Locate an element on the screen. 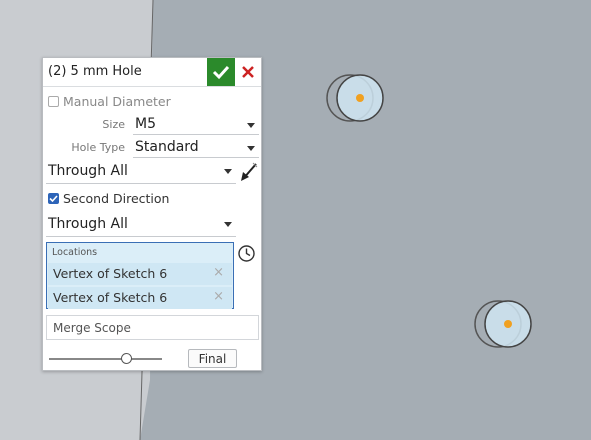 The width and height of the screenshot is (591, 440). end-condition-dropdown: Through All is located at coordinates (141, 172).